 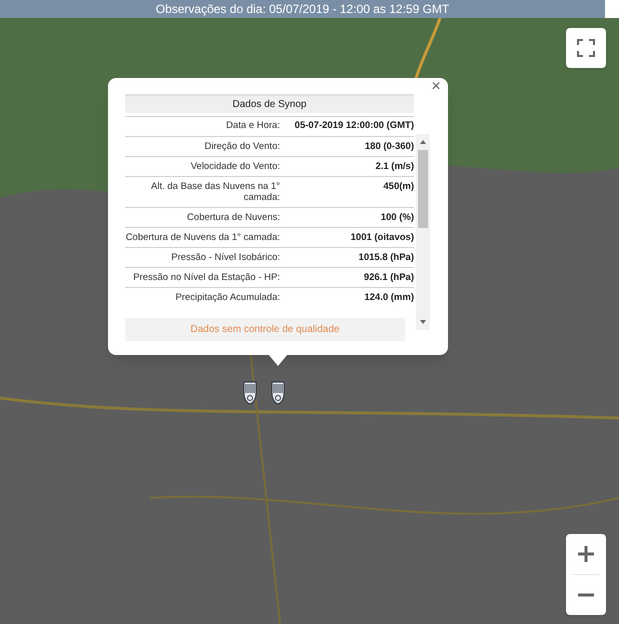 I want to click on fullscreen-icon, so click(x=586, y=48).